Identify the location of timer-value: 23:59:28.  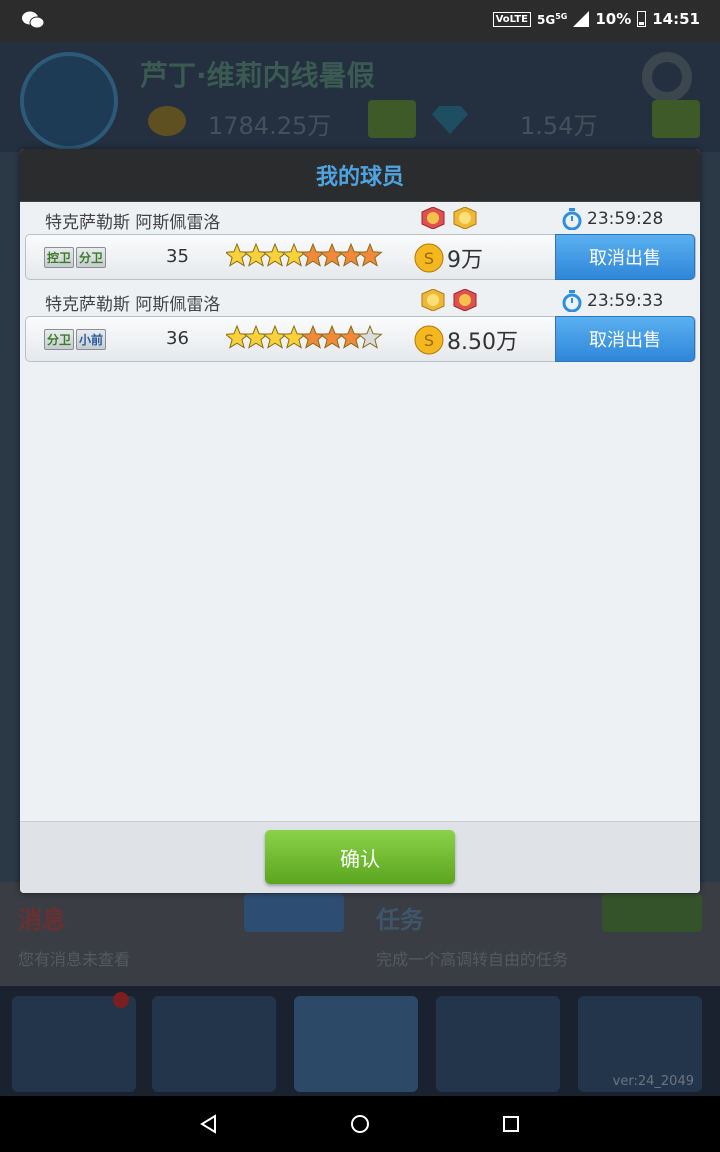
(625, 219).